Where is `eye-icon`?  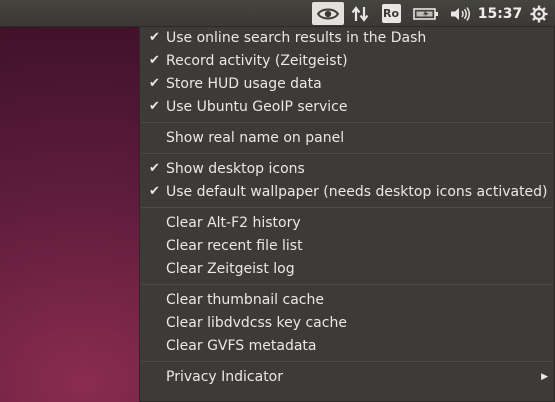 eye-icon is located at coordinates (328, 13).